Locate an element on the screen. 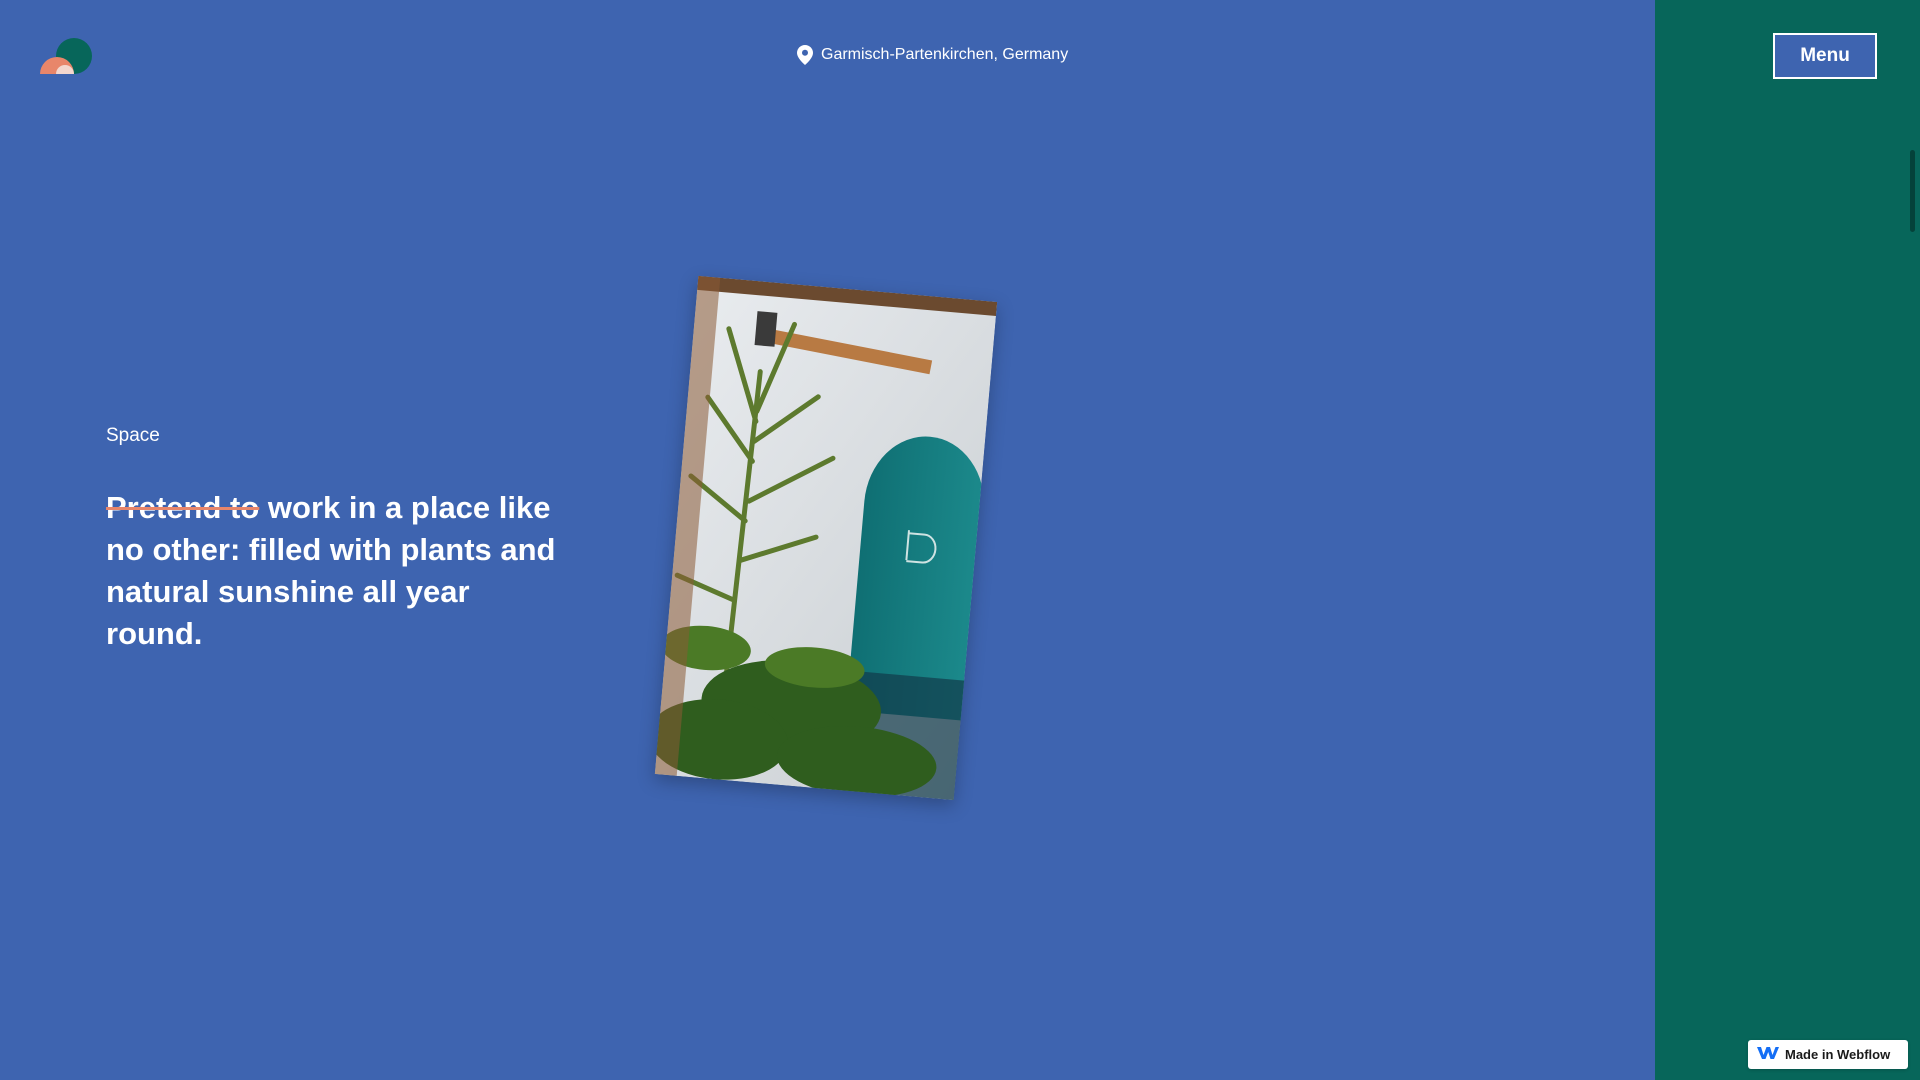 This screenshot has height=1080, width=1920. location-indicator: Garmisch-Partenkirchen, Germany is located at coordinates (932, 55).